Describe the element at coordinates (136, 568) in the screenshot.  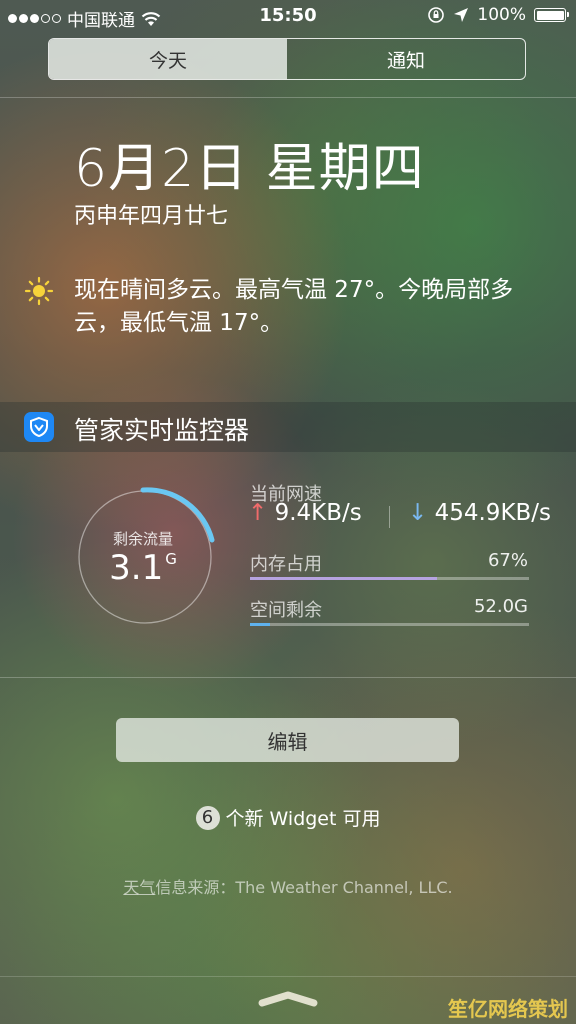
I see `gauge-number: 3.1` at that location.